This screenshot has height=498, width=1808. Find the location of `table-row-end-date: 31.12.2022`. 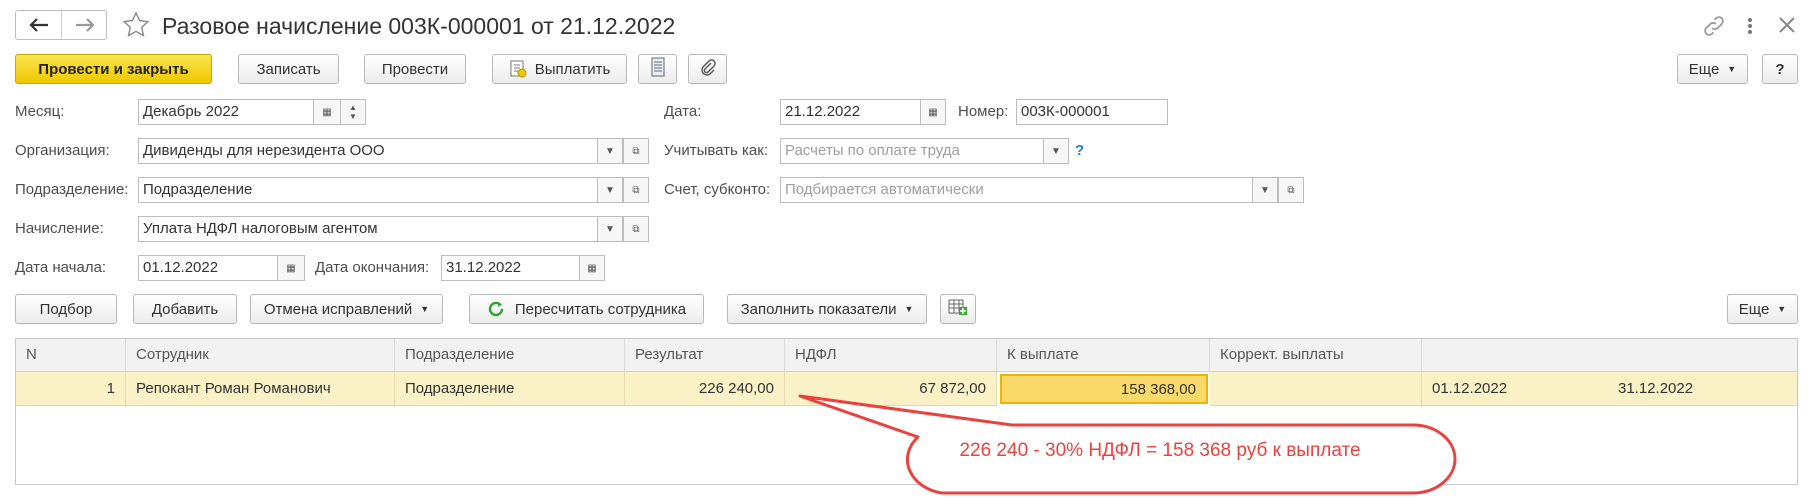

table-row-end-date: 31.12.2022 is located at coordinates (1702, 389).